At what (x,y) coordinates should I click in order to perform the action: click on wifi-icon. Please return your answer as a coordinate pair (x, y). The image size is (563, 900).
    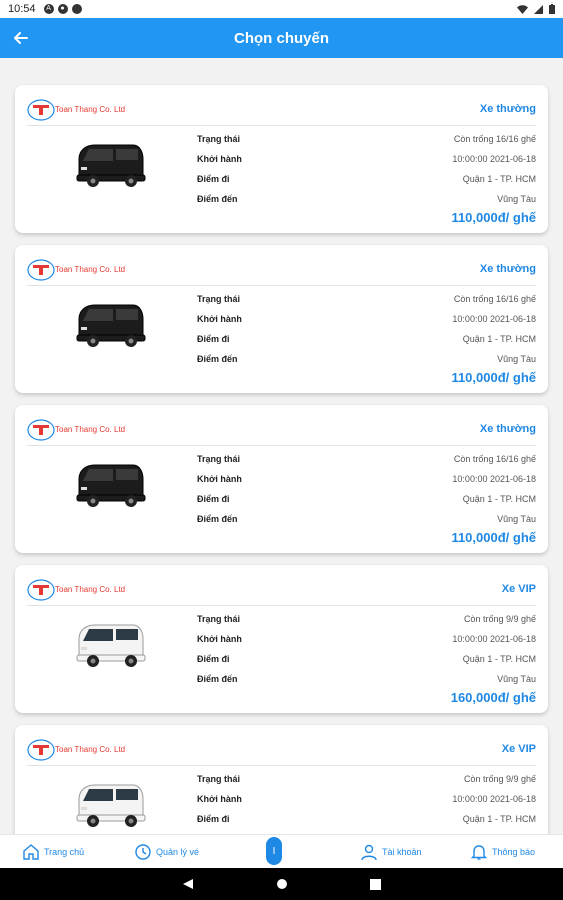
    Looking at the image, I should click on (522, 9).